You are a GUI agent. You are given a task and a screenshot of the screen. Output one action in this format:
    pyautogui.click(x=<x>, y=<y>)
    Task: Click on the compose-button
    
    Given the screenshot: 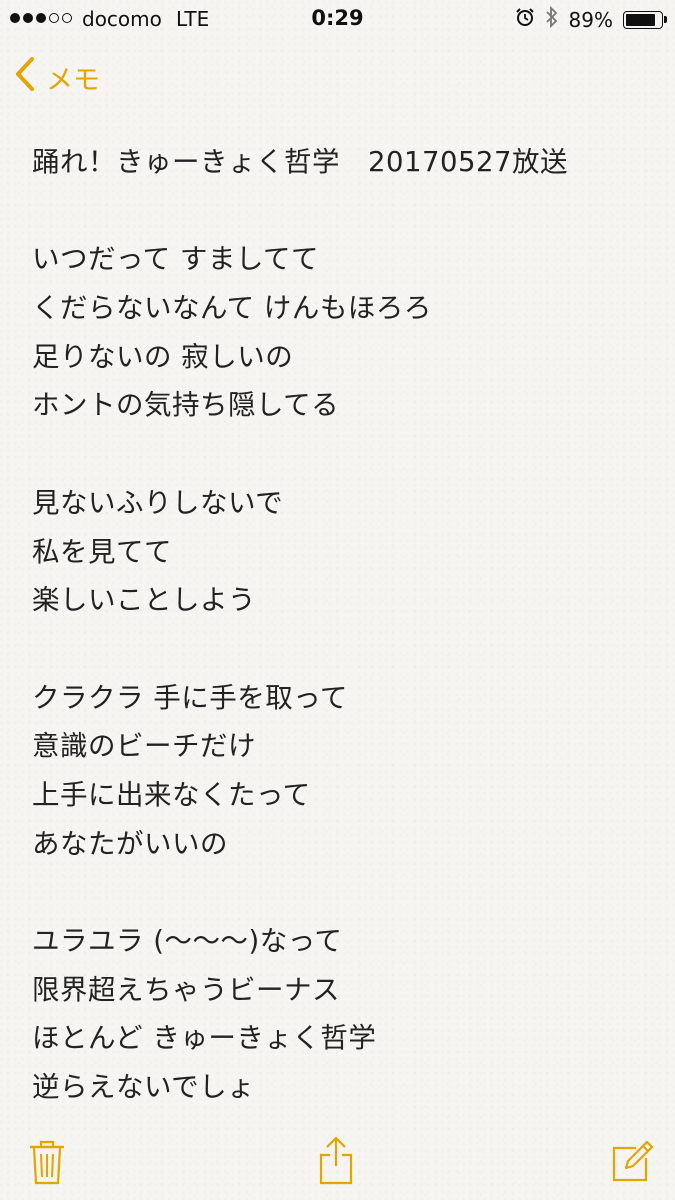 What is the action you would take?
    pyautogui.click(x=632, y=1164)
    